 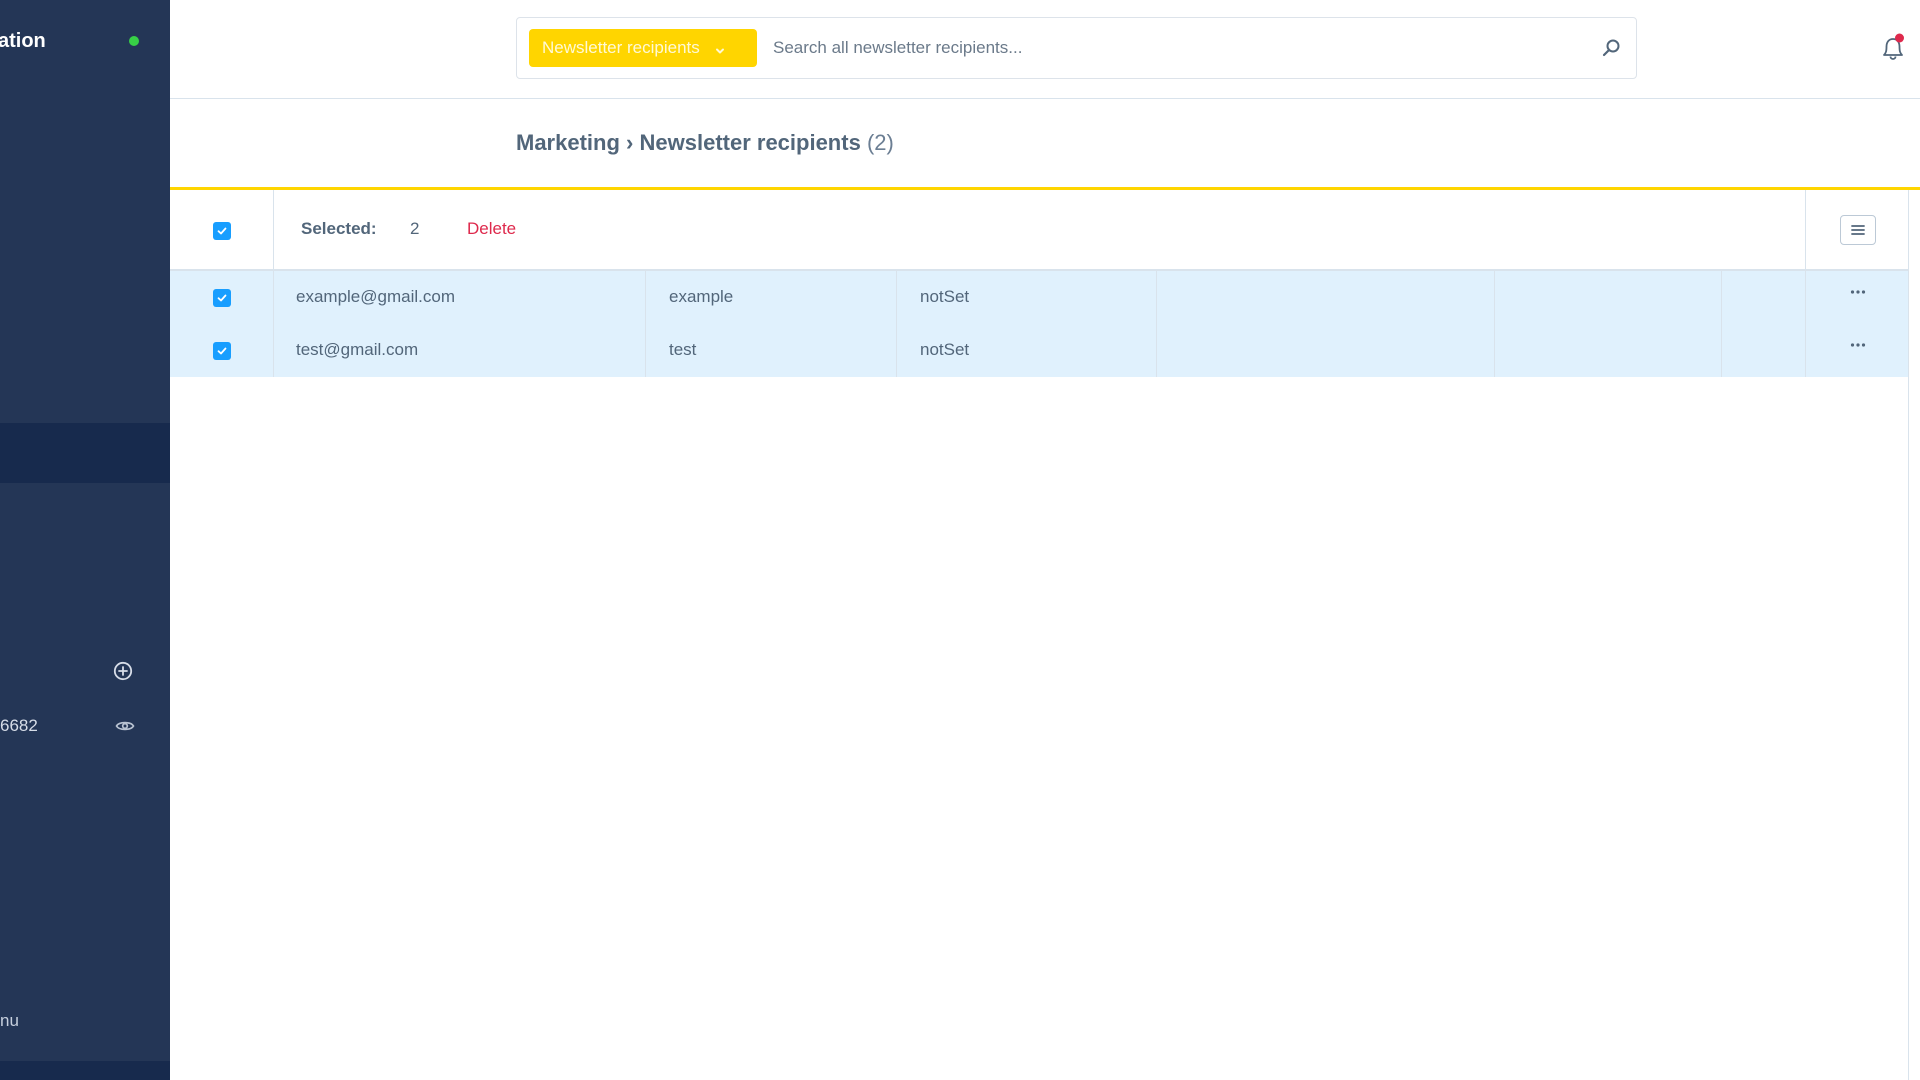 What do you see at coordinates (683, 349) in the screenshot?
I see `cell-name: test` at bounding box center [683, 349].